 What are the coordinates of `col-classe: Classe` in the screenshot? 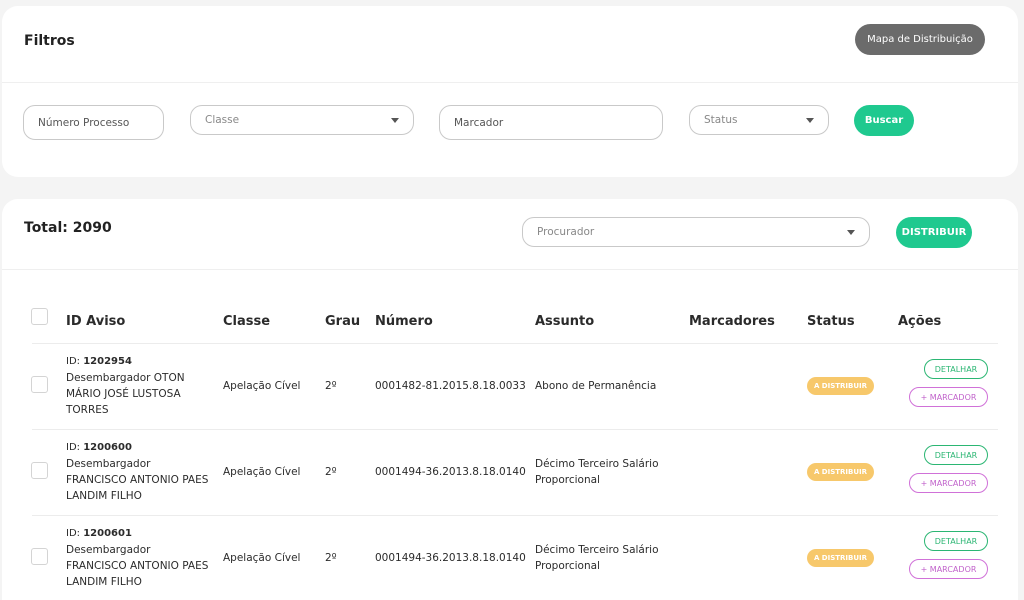 It's located at (246, 321).